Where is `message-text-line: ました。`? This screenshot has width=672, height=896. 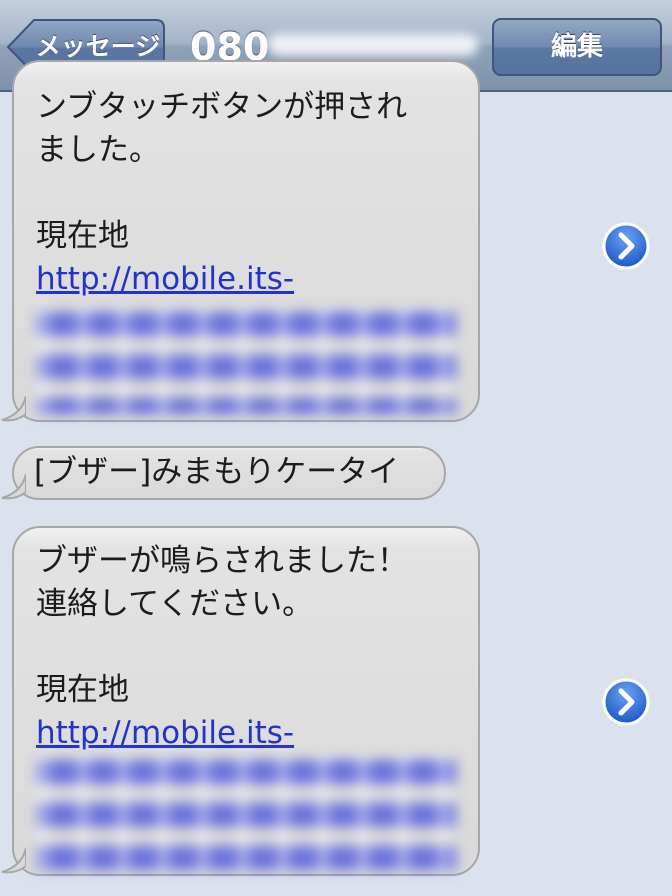
message-text-line: ました。 is located at coordinates (98, 150).